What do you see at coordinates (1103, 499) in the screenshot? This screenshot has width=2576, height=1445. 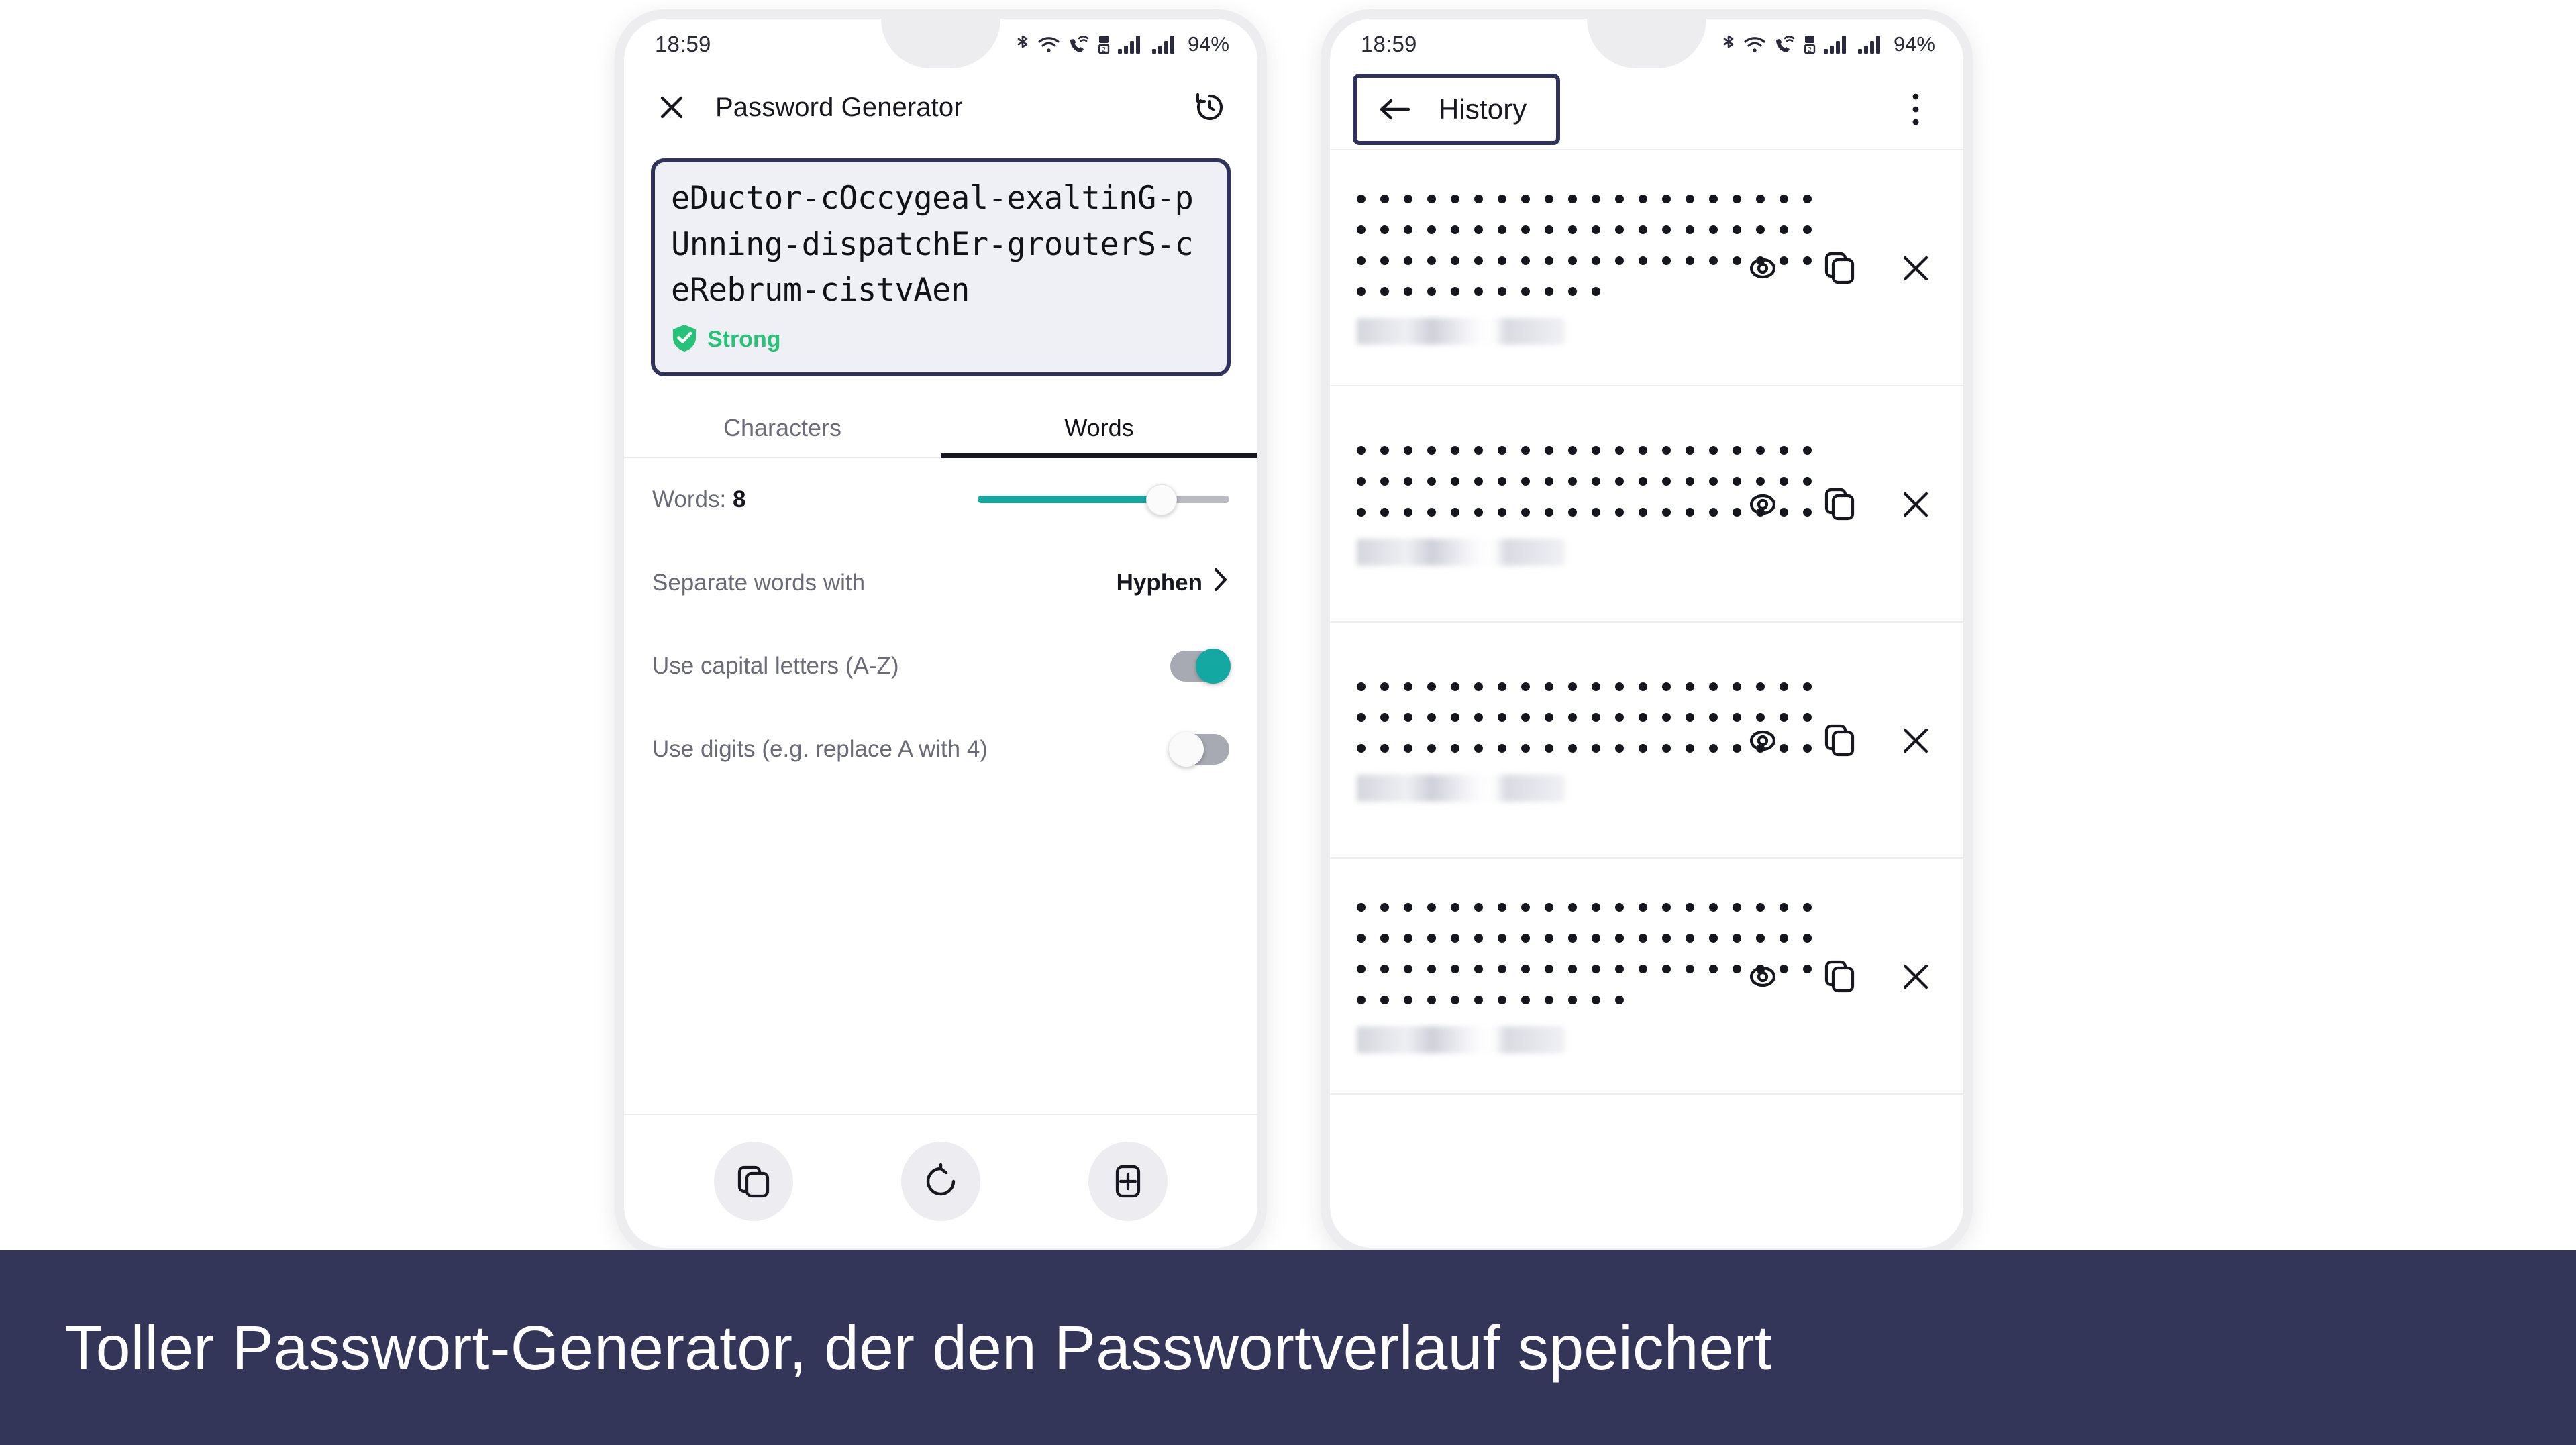 I see `words-slider` at bounding box center [1103, 499].